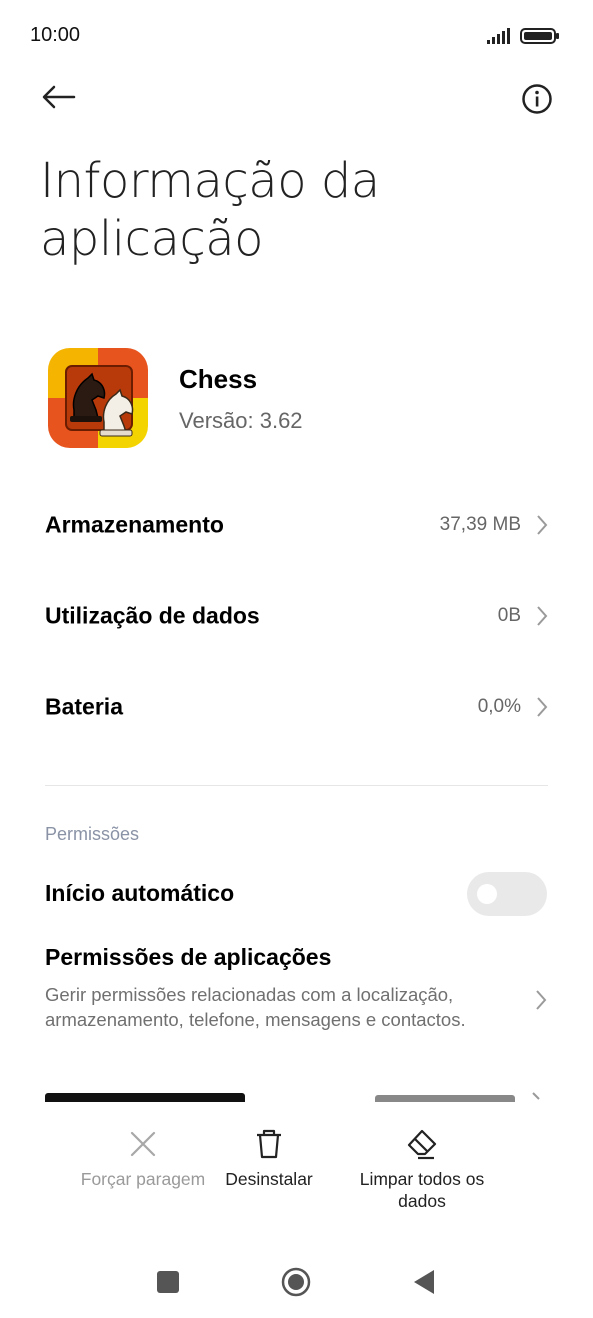 The width and height of the screenshot is (593, 1318). Describe the element at coordinates (509, 615) in the screenshot. I see `data-usage-value: 0B` at that location.